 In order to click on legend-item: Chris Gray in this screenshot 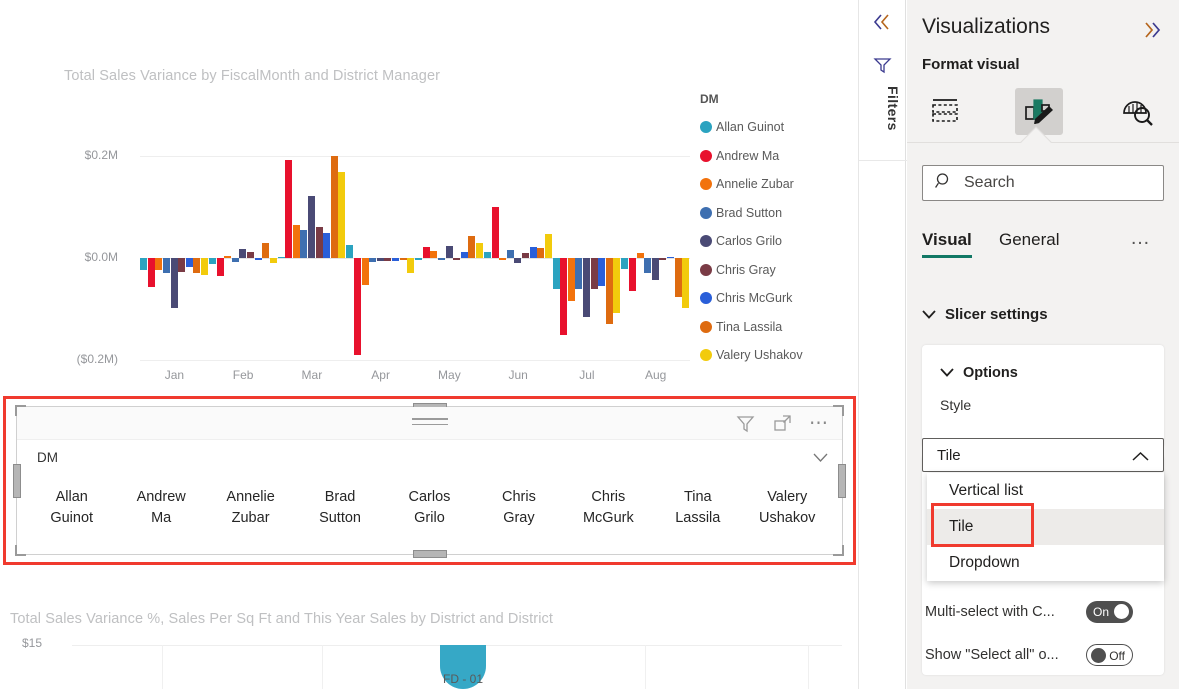, I will do `click(775, 270)`.